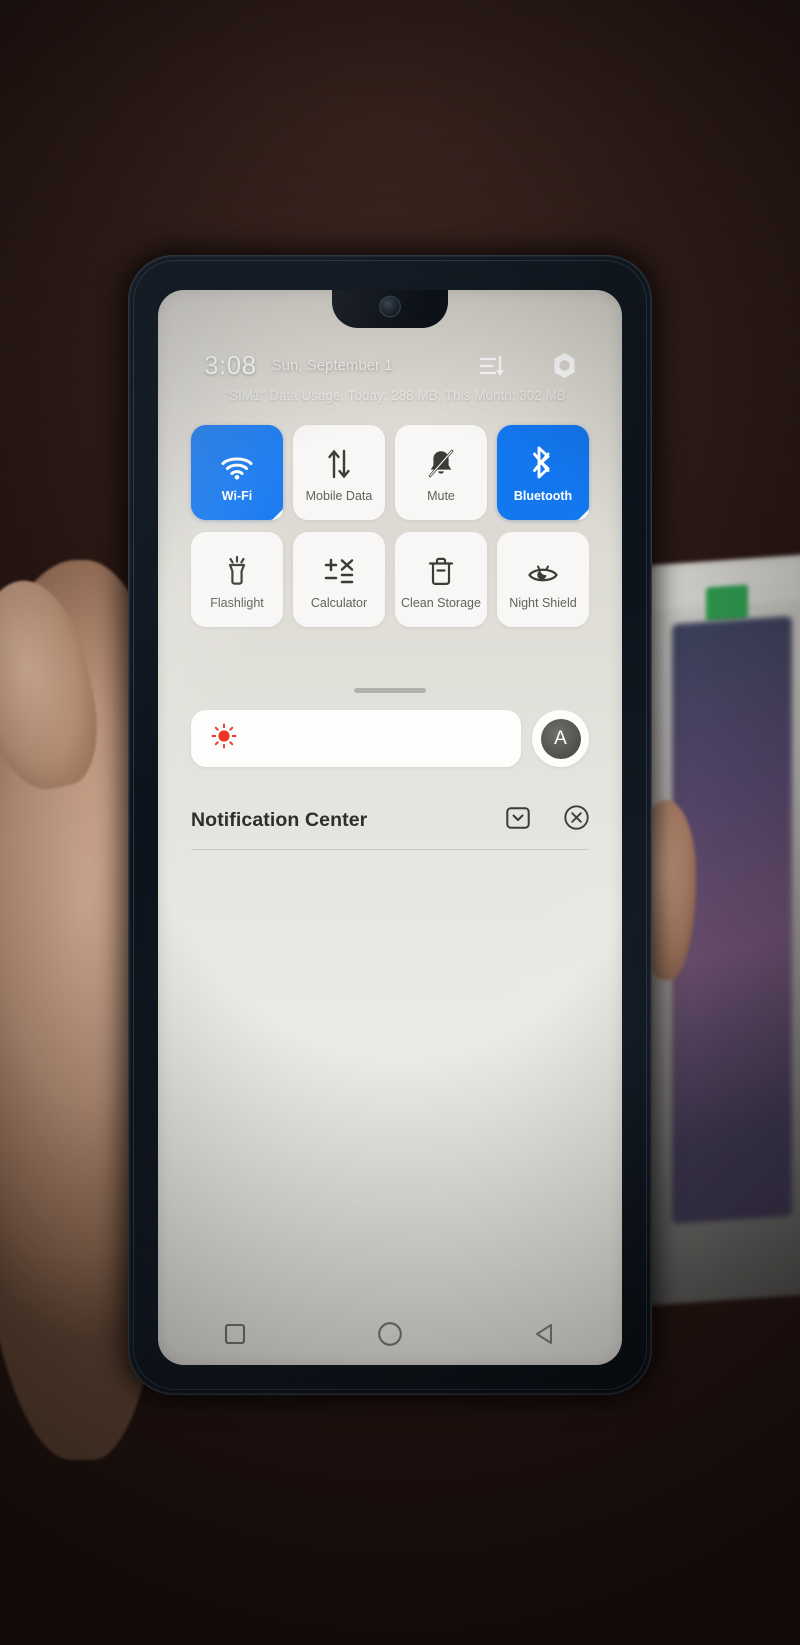 The height and width of the screenshot is (1645, 800). Describe the element at coordinates (237, 461) in the screenshot. I see `wifi-icon` at that location.